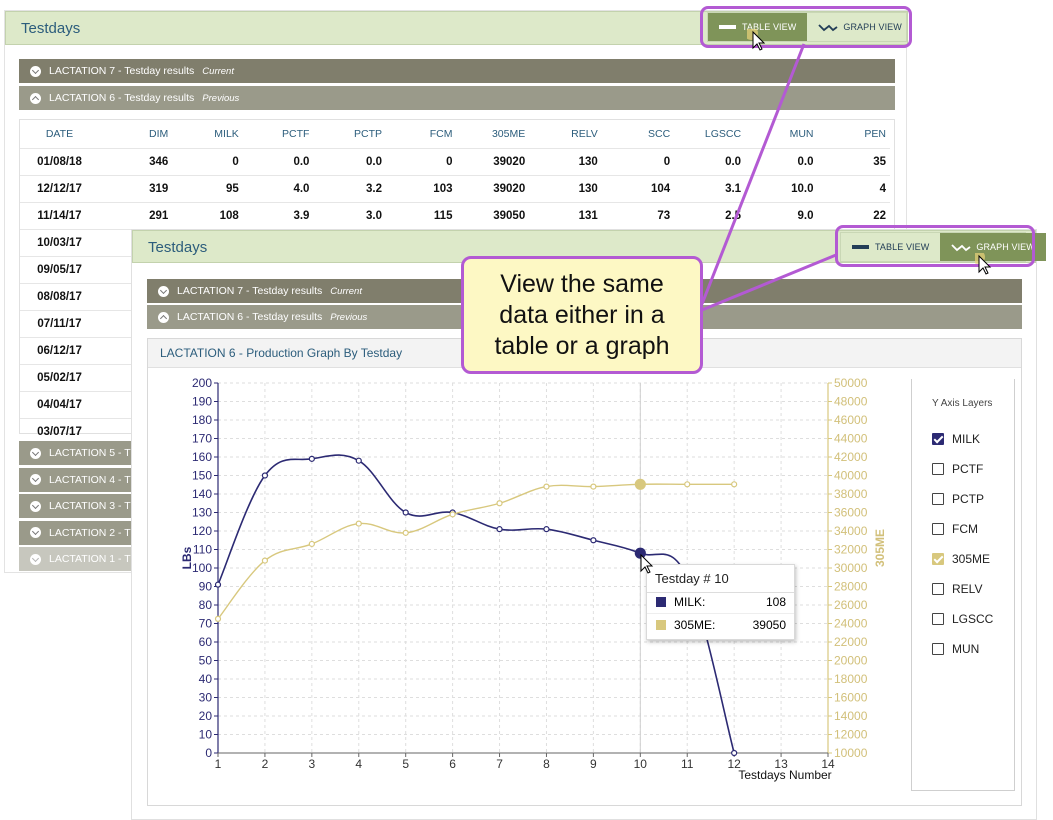 The height and width of the screenshot is (820, 1053). I want to click on y2-tick-label: 46000, so click(851, 420).